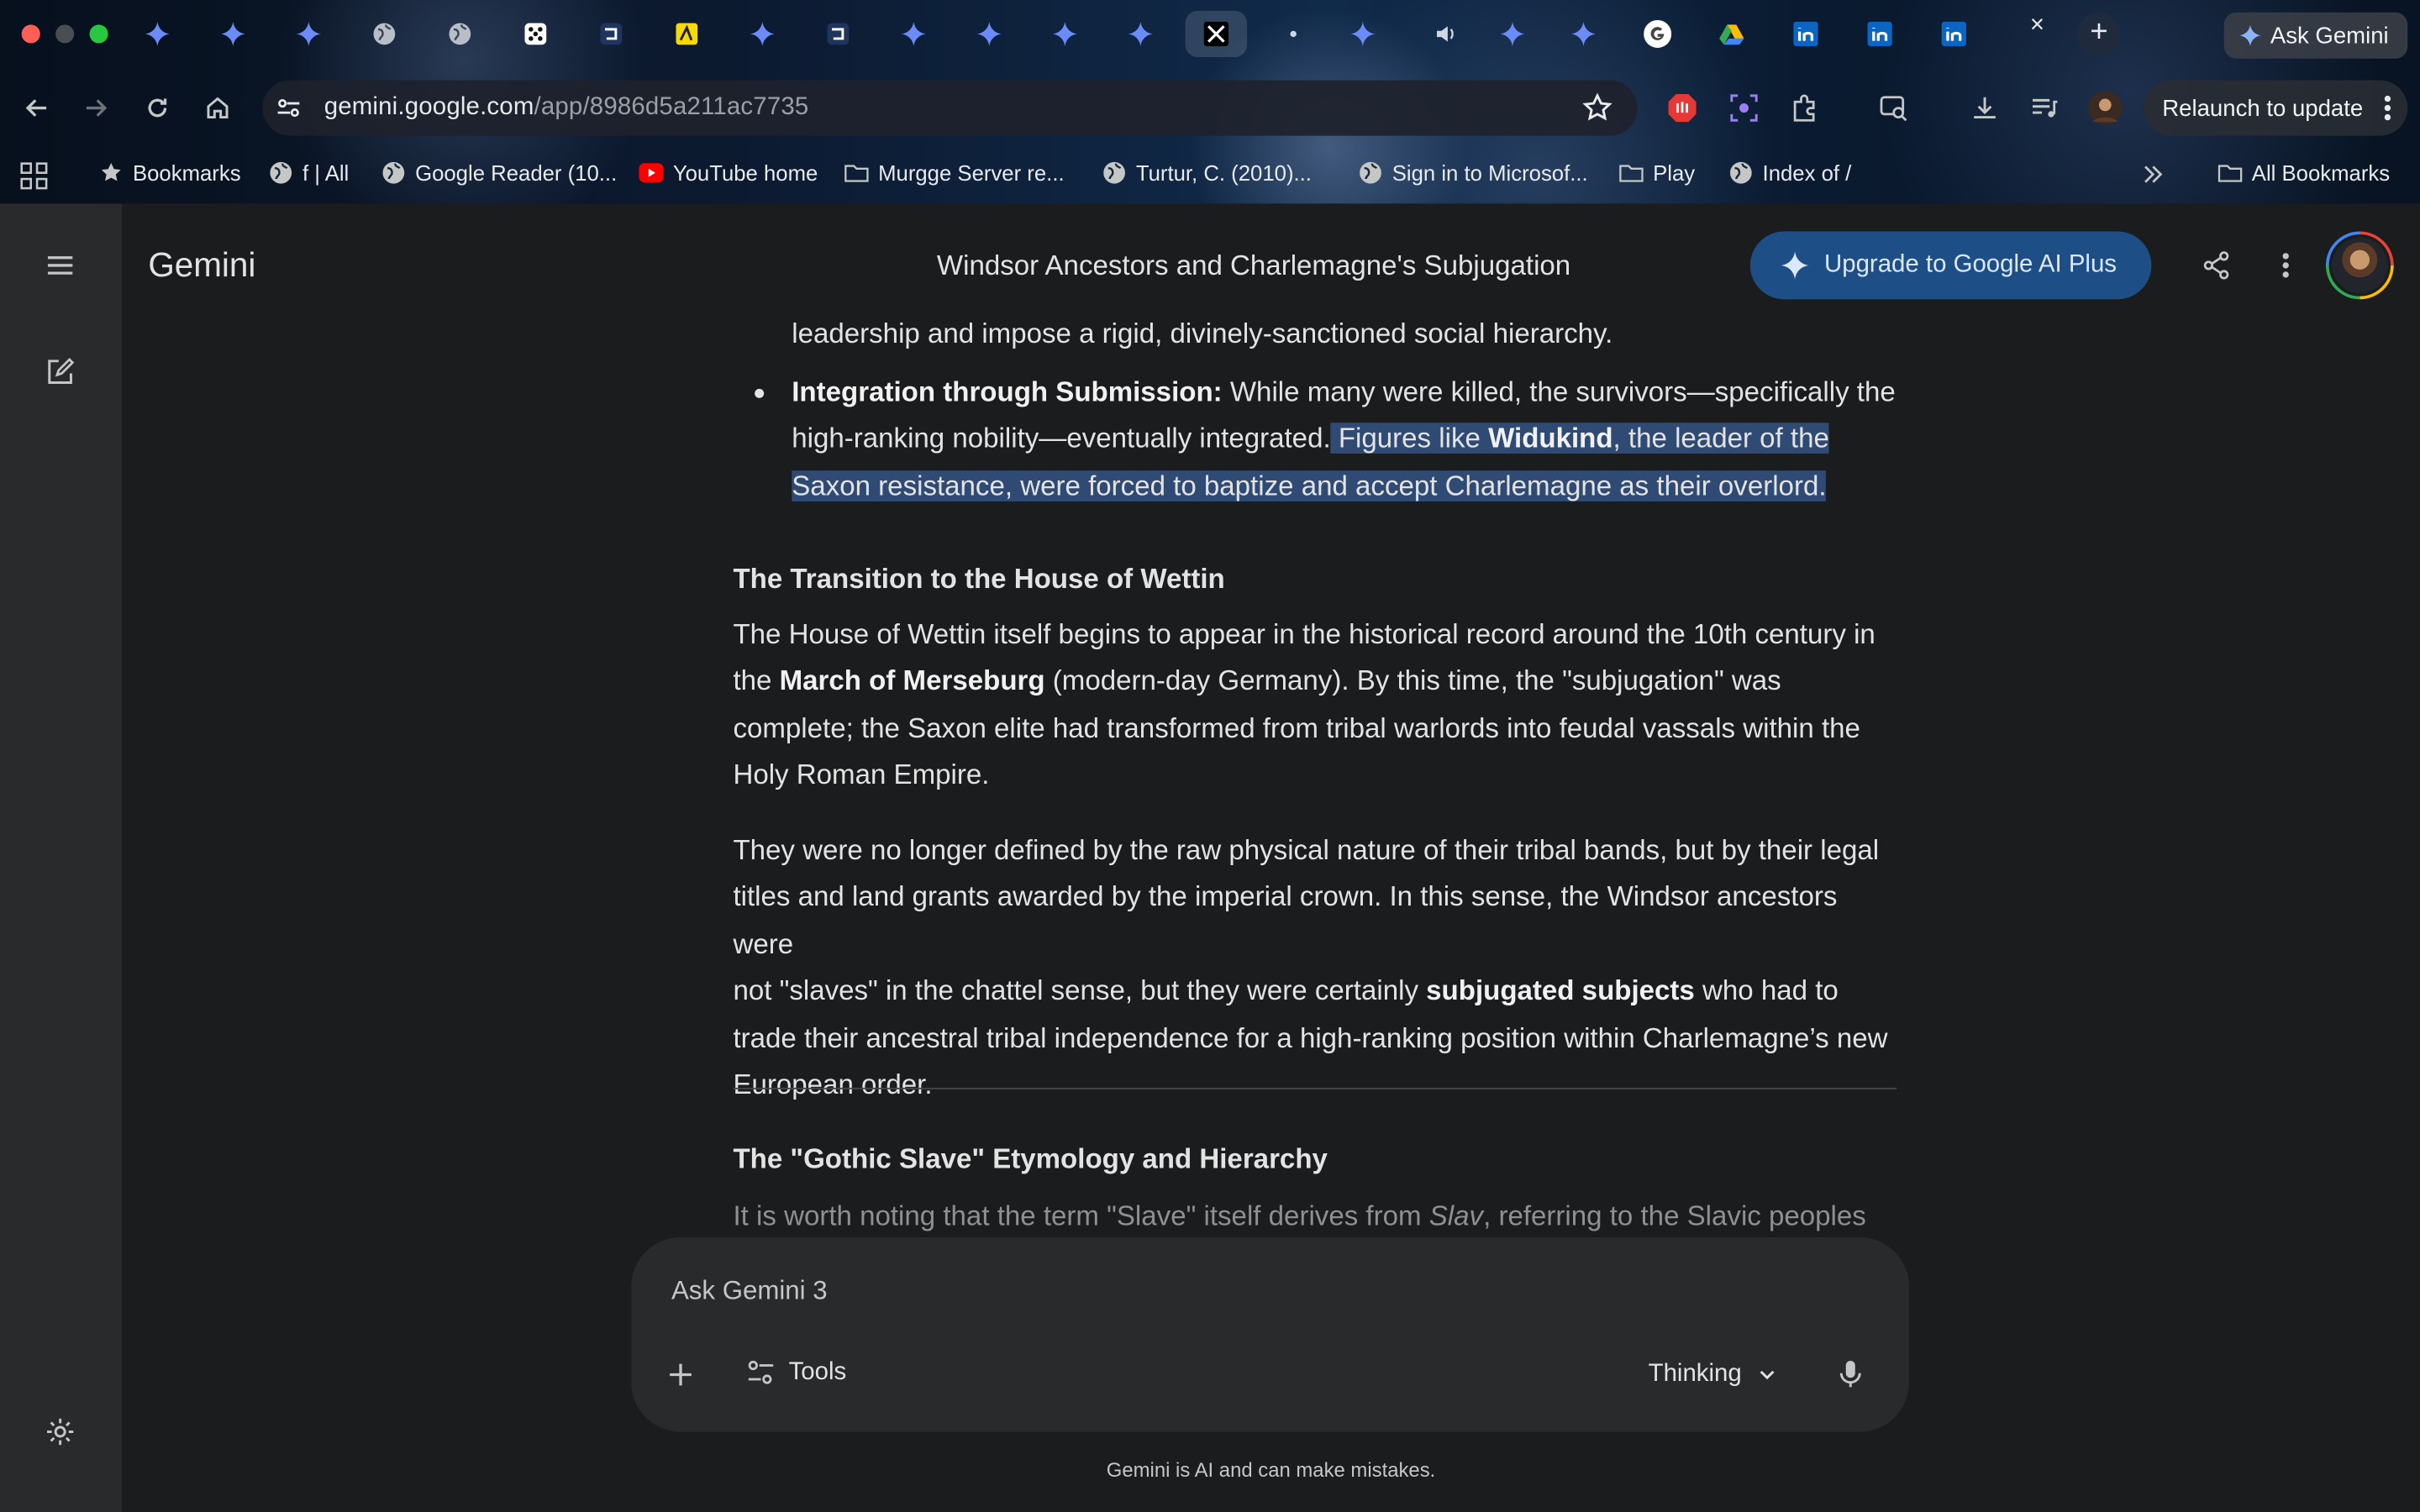  Describe the element at coordinates (1971, 264) in the screenshot. I see `upgrade-label: Upgrade to Google AI Plus` at that location.